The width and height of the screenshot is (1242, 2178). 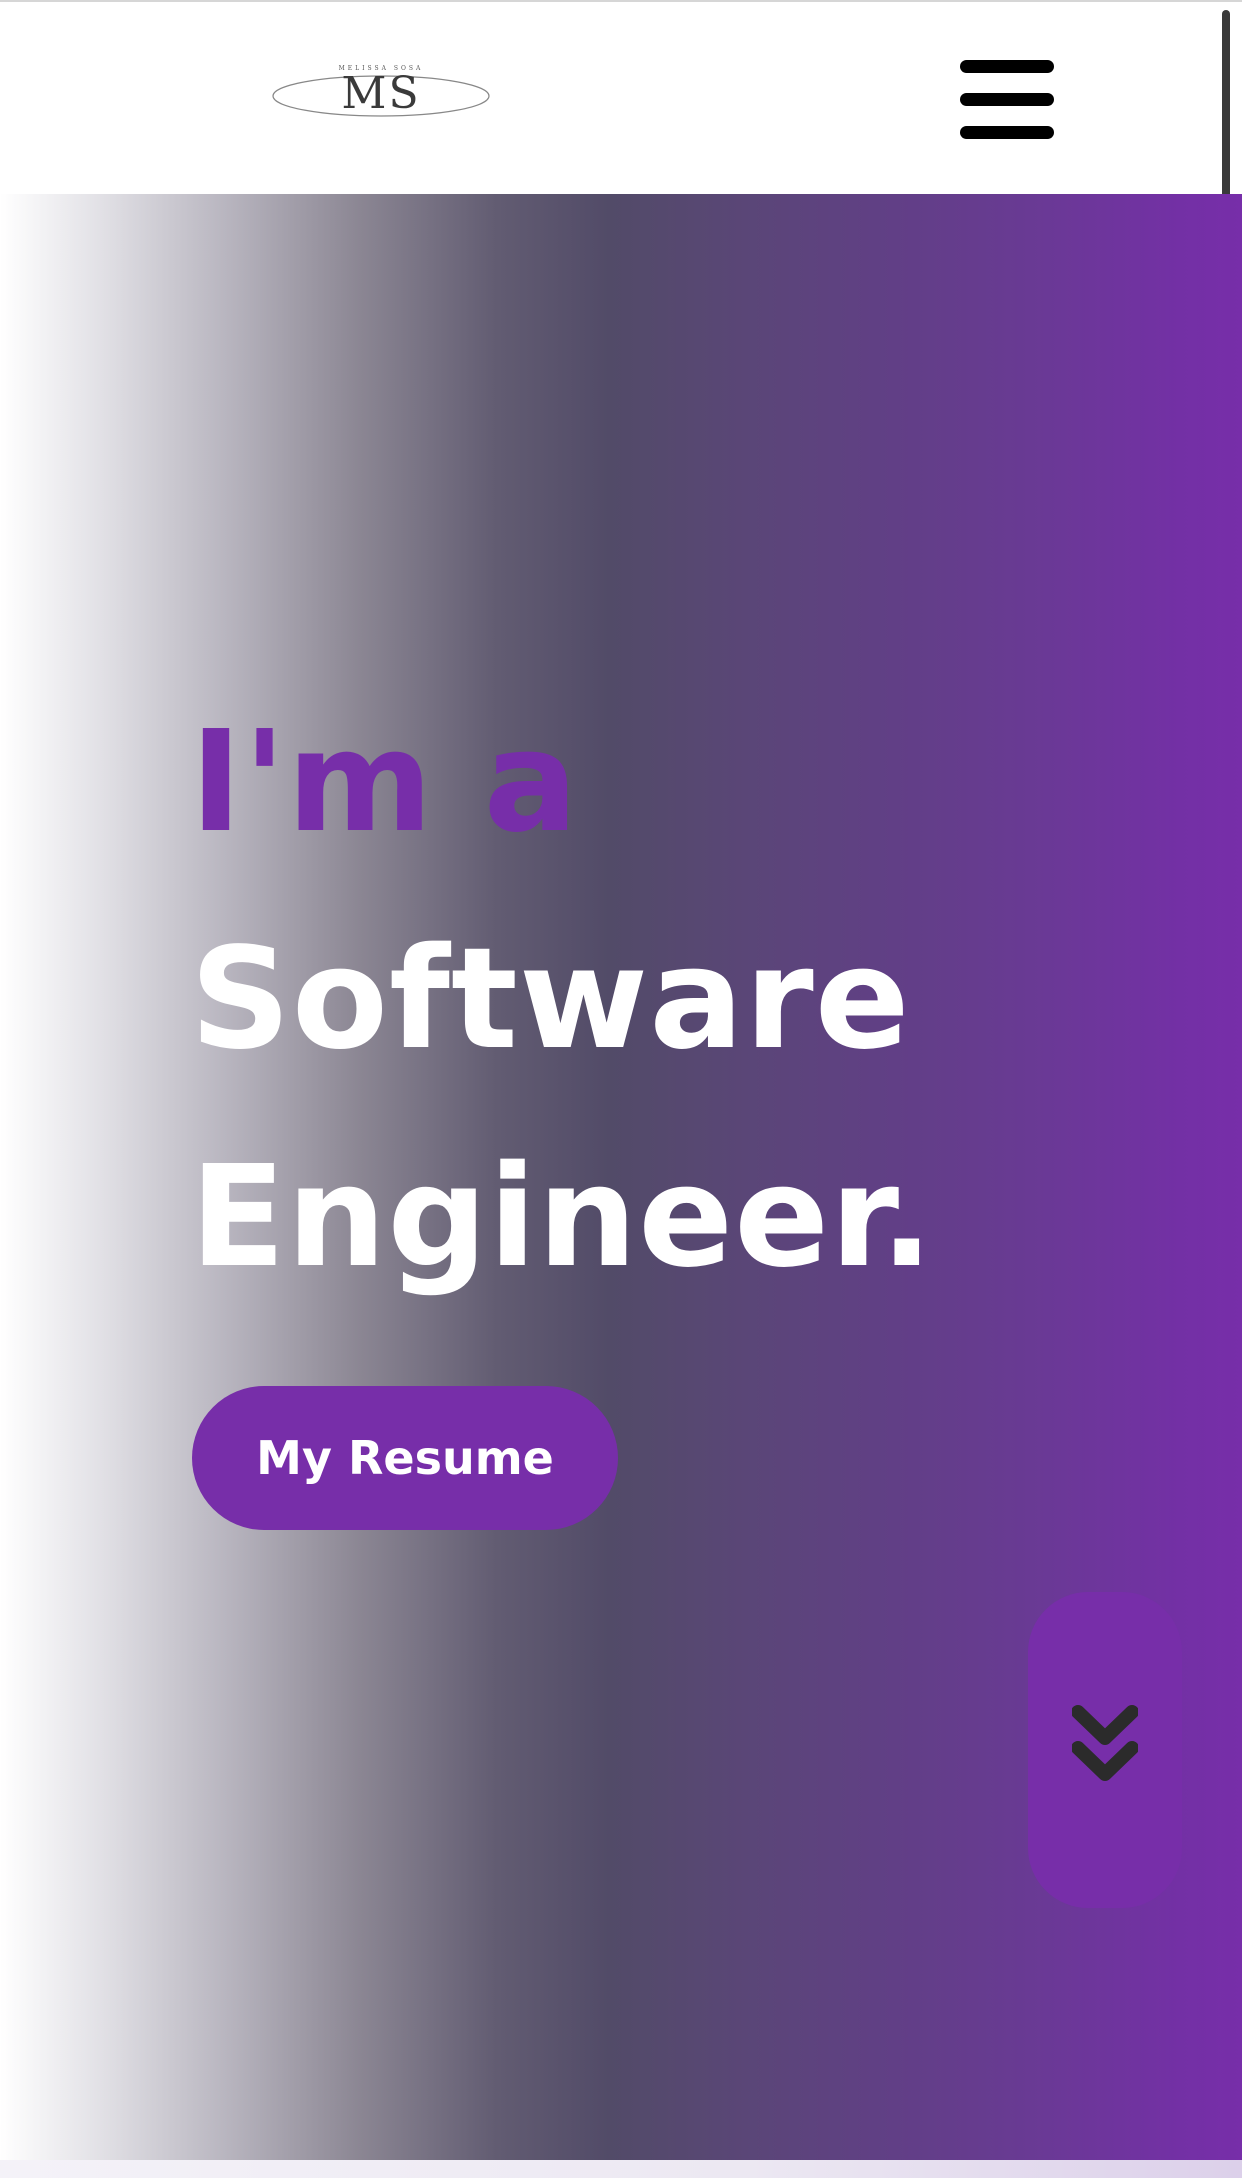 I want to click on site-header: MELISSA SOSA MS, so click(x=621, y=98).